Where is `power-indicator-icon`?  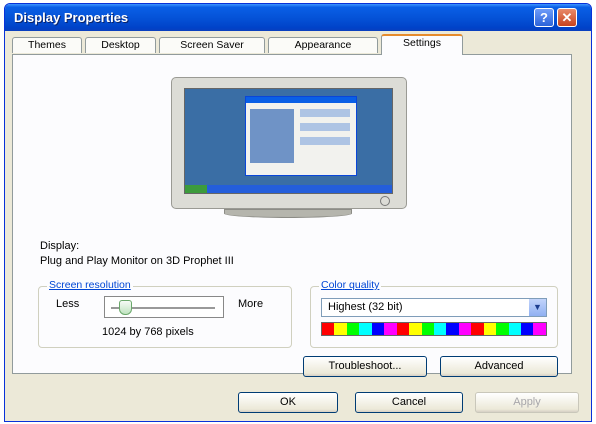
power-indicator-icon is located at coordinates (385, 201).